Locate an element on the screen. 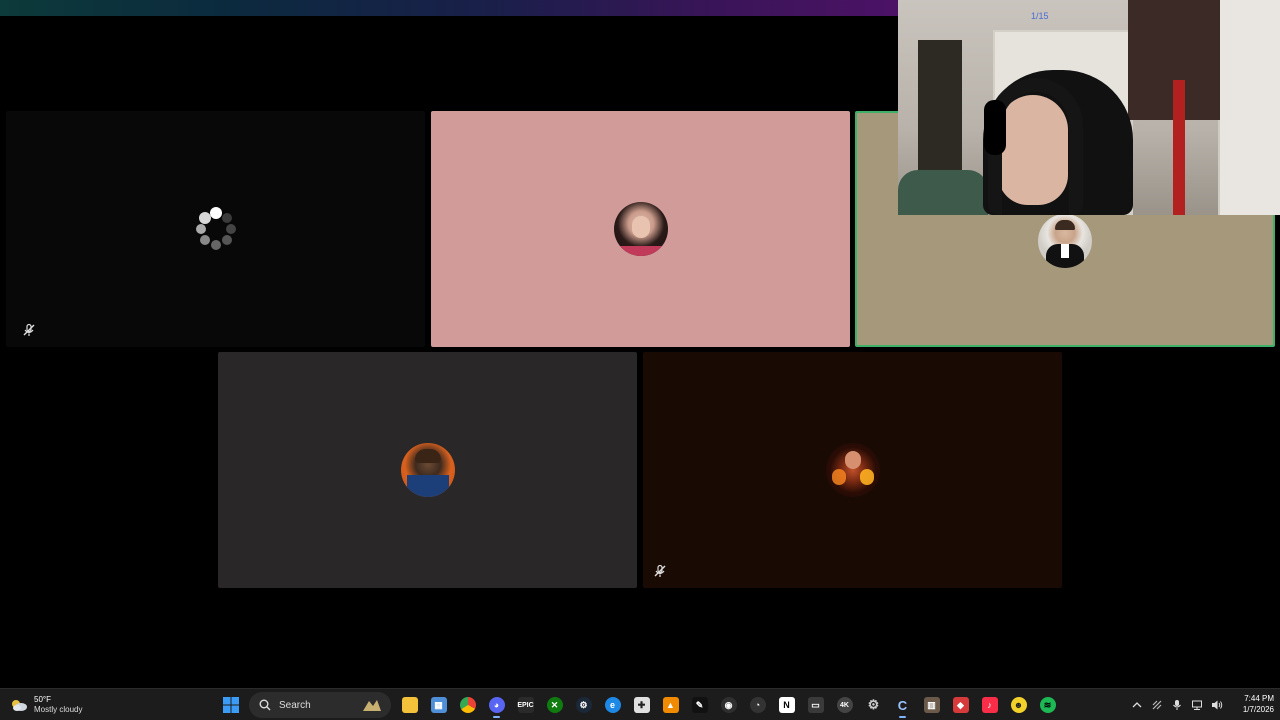 The width and height of the screenshot is (1280, 720). capcut-icon: ✎ is located at coordinates (699, 705).